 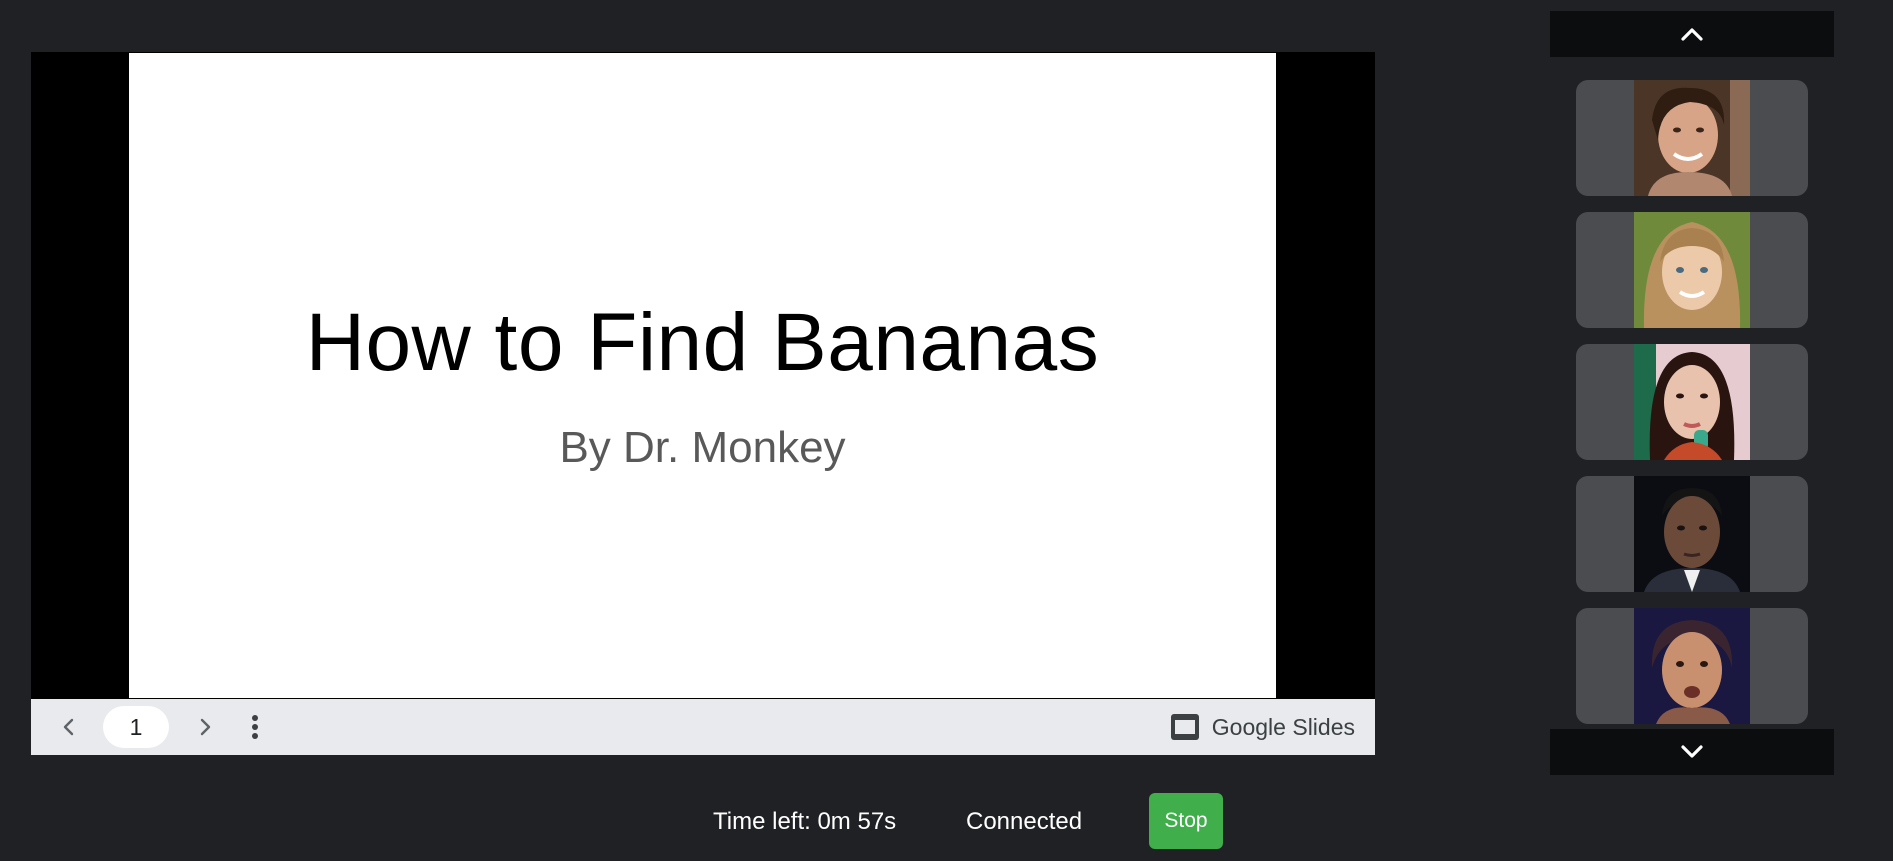 What do you see at coordinates (1024, 821) in the screenshot?
I see `connection-status: Connected` at bounding box center [1024, 821].